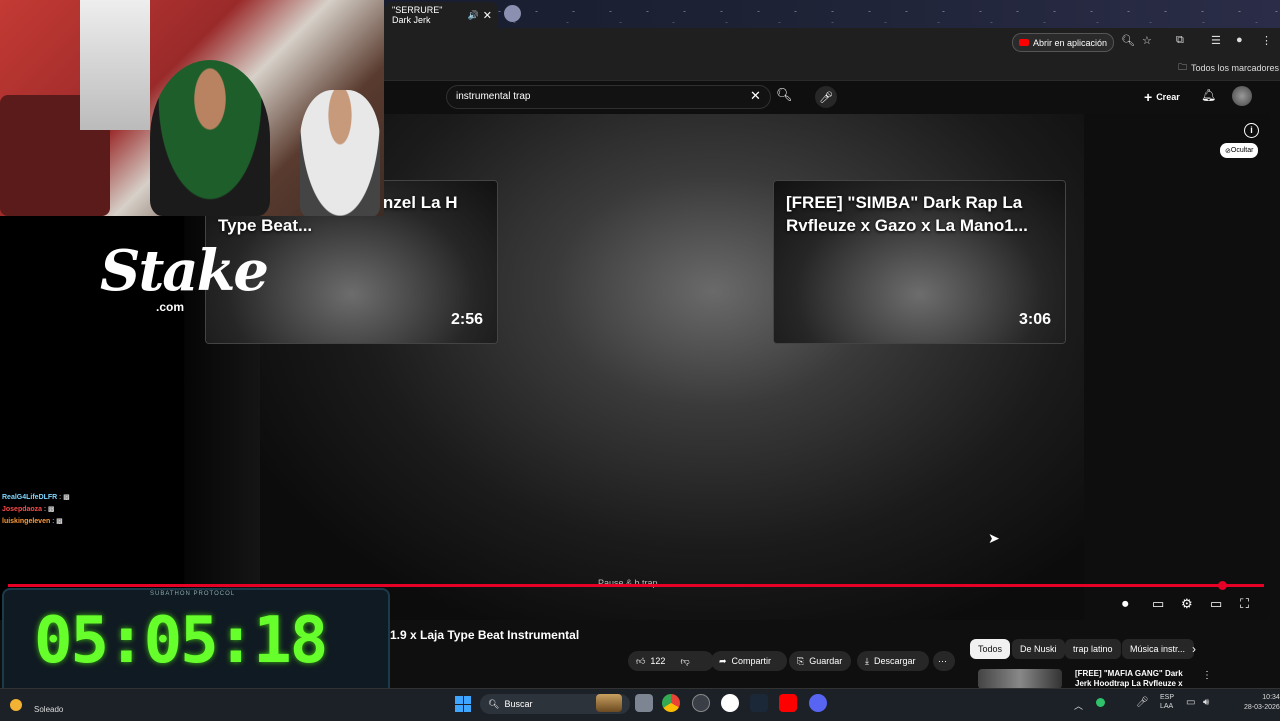 This screenshot has width=1280, height=721. What do you see at coordinates (518, 704) in the screenshot?
I see `taskbar-search-label: Buscar` at bounding box center [518, 704].